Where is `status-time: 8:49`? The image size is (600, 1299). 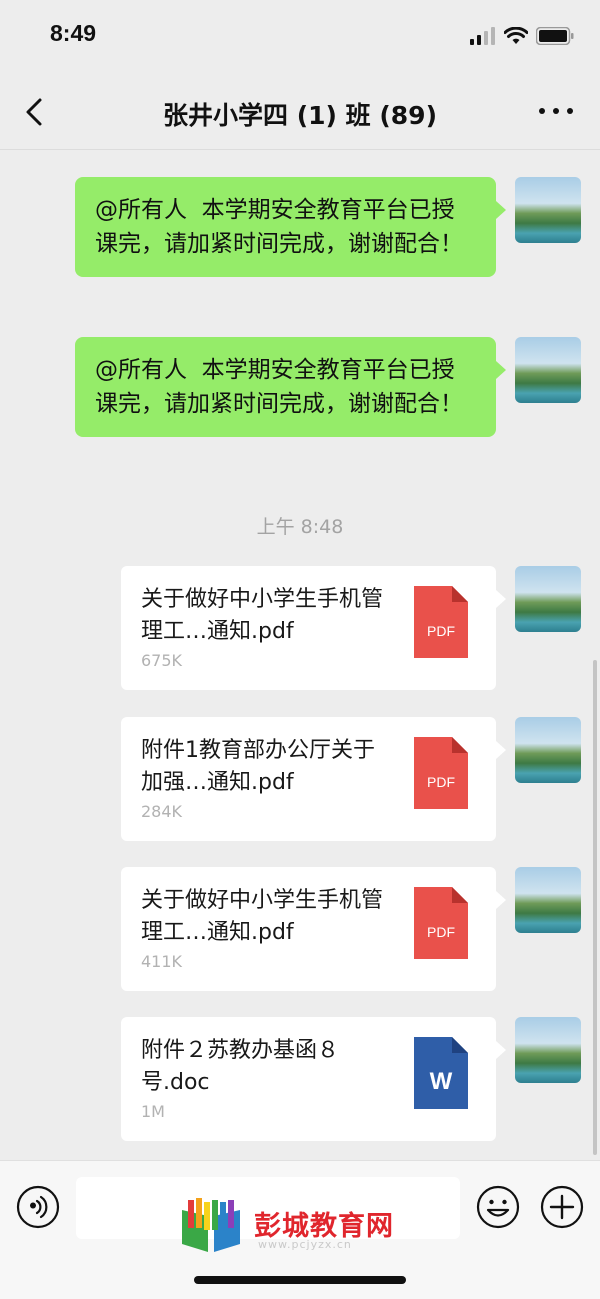 status-time: 8:49 is located at coordinates (73, 33).